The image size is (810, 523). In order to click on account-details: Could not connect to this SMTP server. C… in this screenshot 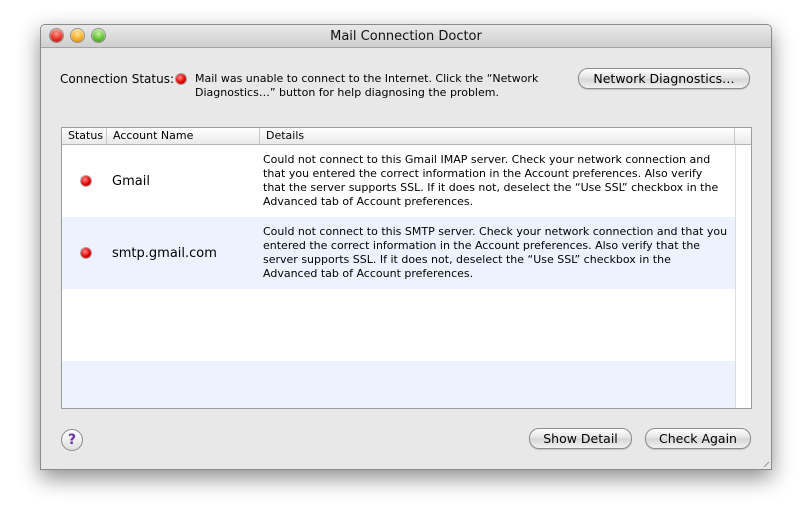, I will do `click(495, 252)`.